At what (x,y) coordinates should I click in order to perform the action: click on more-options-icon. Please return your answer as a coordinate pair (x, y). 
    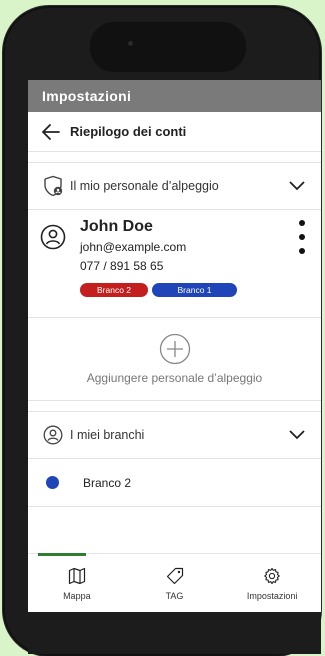
    Looking at the image, I should click on (302, 237).